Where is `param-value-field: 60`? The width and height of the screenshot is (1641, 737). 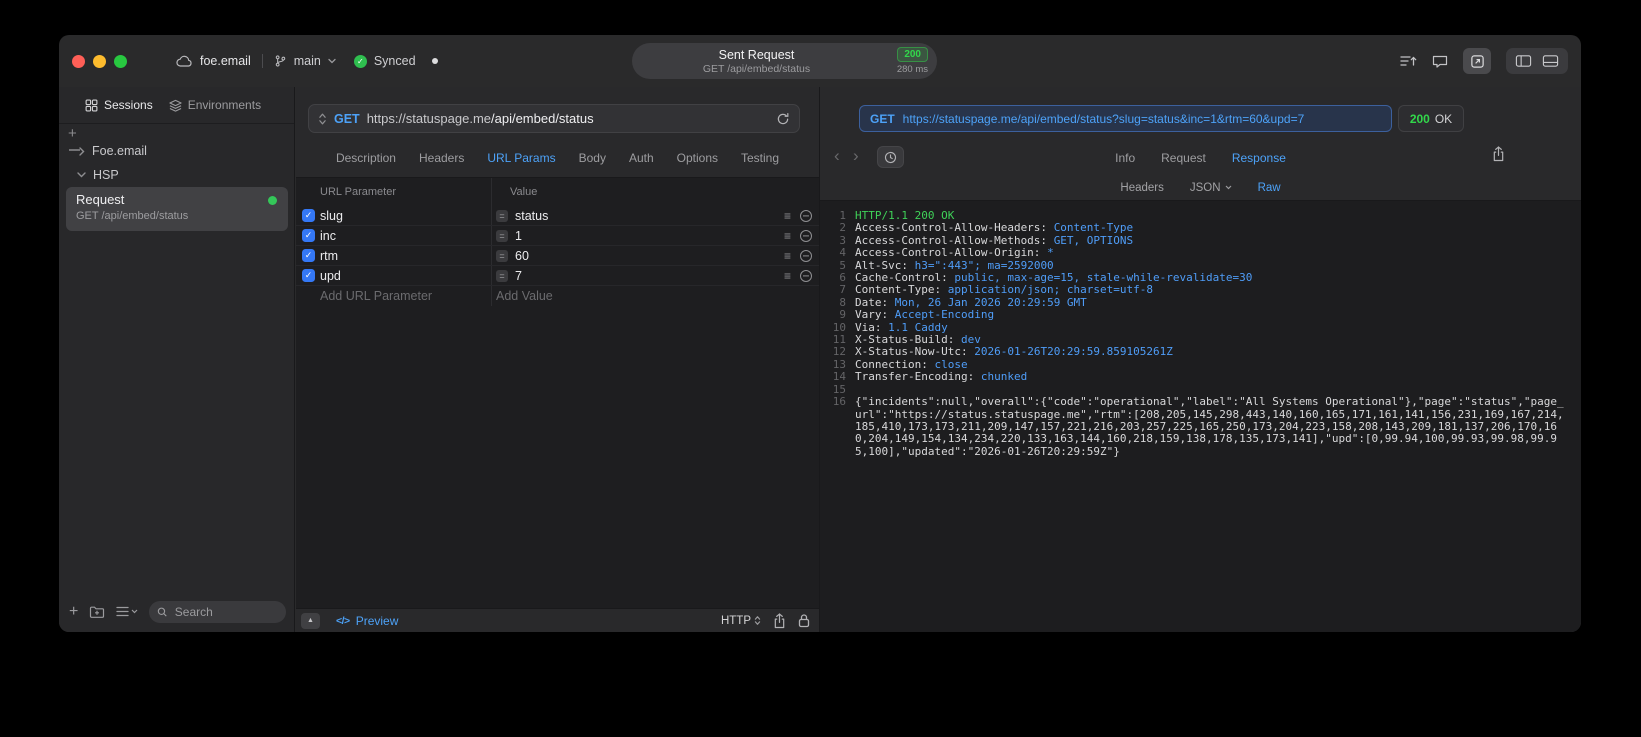 param-value-field: 60 is located at coordinates (522, 256).